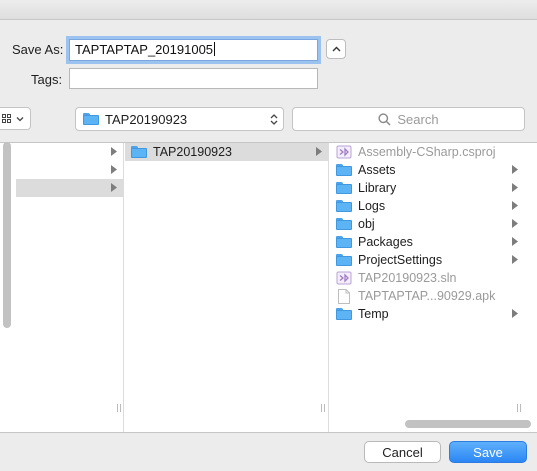  Describe the element at coordinates (215, 49) in the screenshot. I see `text-cursor` at that location.